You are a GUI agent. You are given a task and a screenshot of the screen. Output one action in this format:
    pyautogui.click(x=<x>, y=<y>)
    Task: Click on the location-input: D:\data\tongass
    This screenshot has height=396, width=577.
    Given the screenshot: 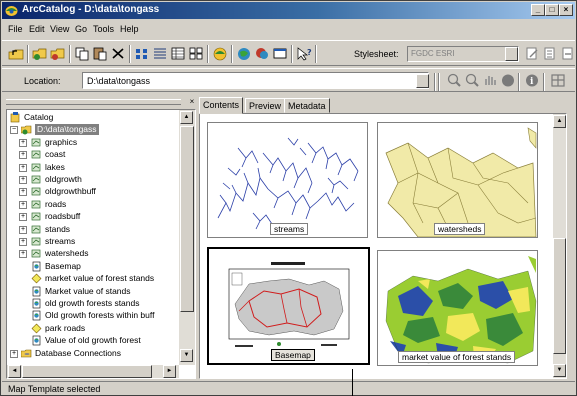 What is the action you would take?
    pyautogui.click(x=255, y=80)
    